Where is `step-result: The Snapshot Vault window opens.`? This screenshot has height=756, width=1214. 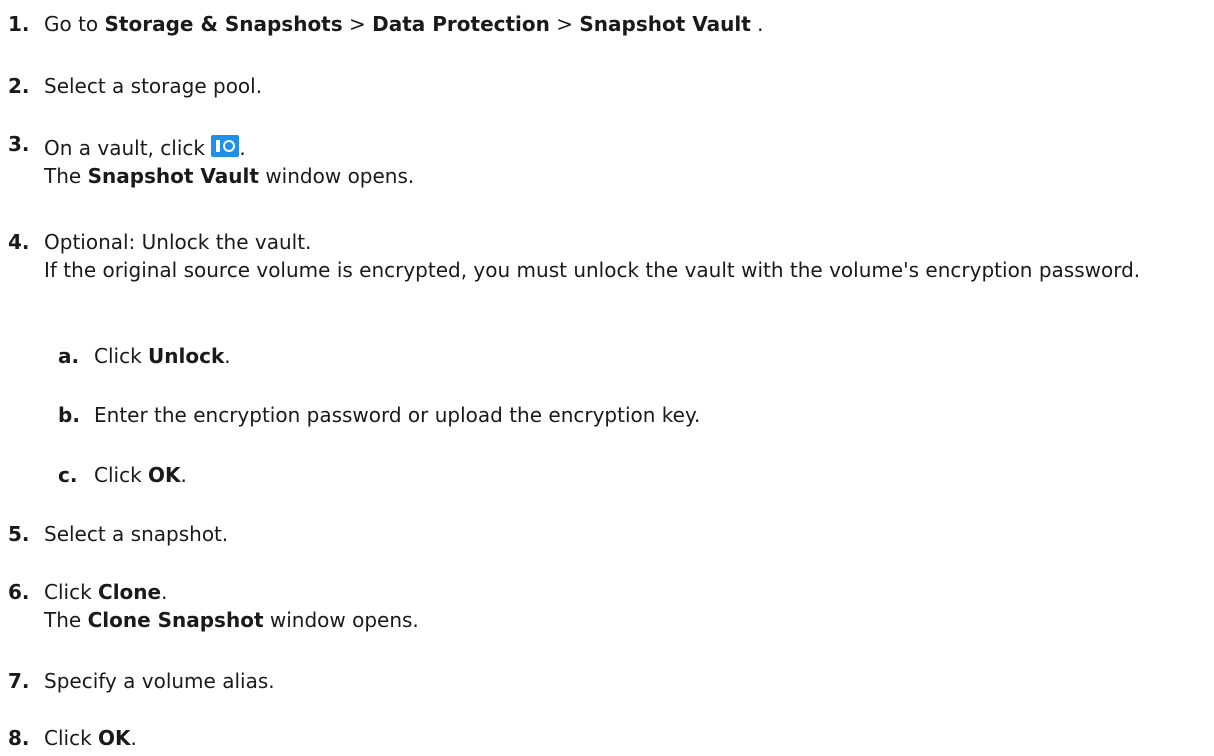
step-result: The Snapshot Vault window opens. is located at coordinates (229, 176).